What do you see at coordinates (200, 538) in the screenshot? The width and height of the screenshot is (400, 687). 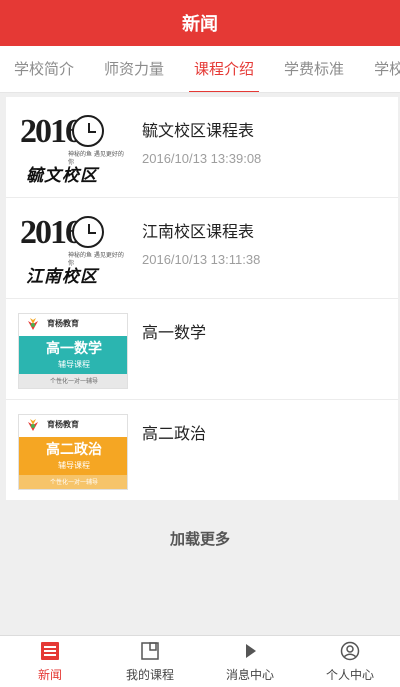 I see `load-more-button: 加载更多` at bounding box center [200, 538].